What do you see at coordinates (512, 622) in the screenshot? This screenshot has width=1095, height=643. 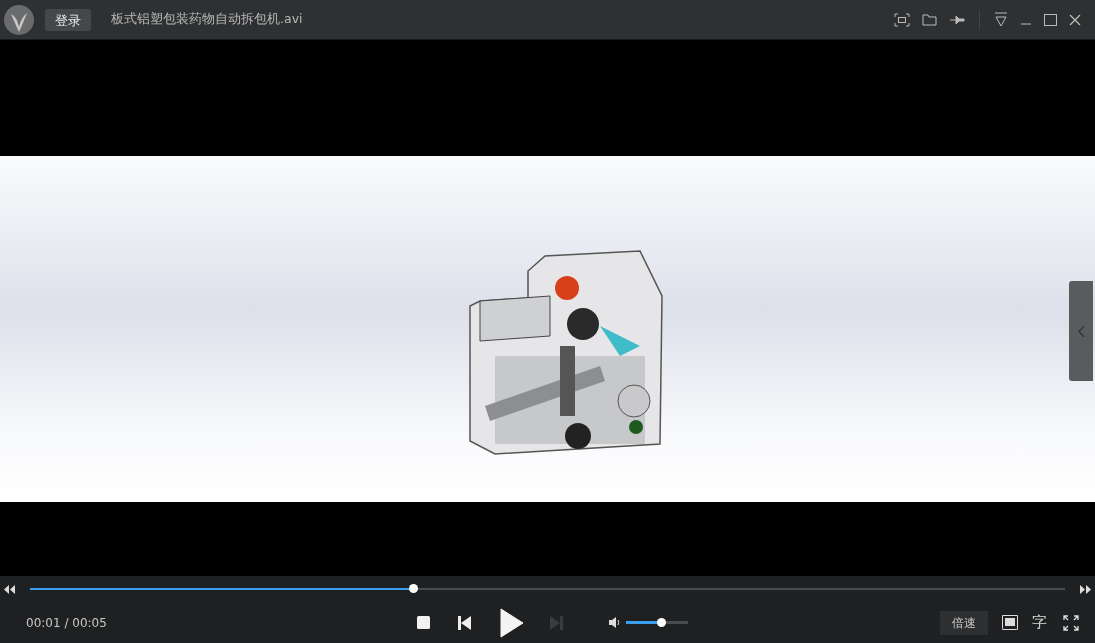 I see `play-icon` at bounding box center [512, 622].